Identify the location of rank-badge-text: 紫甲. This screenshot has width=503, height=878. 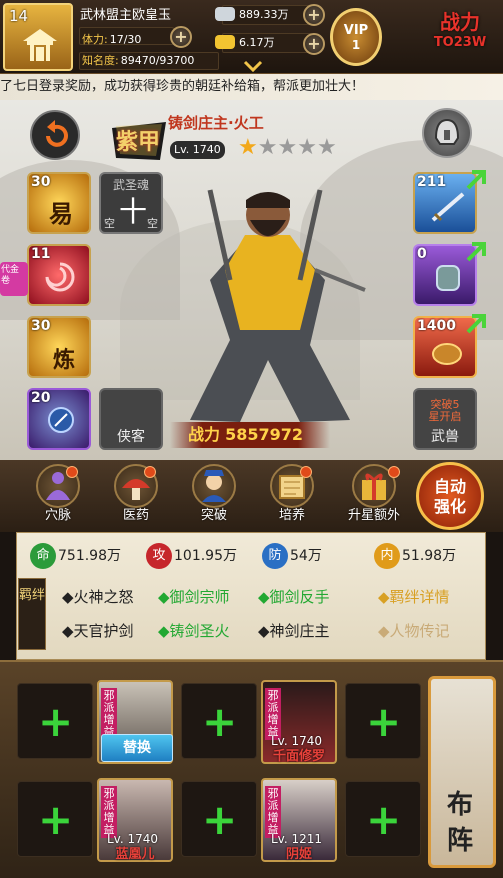
(138, 142).